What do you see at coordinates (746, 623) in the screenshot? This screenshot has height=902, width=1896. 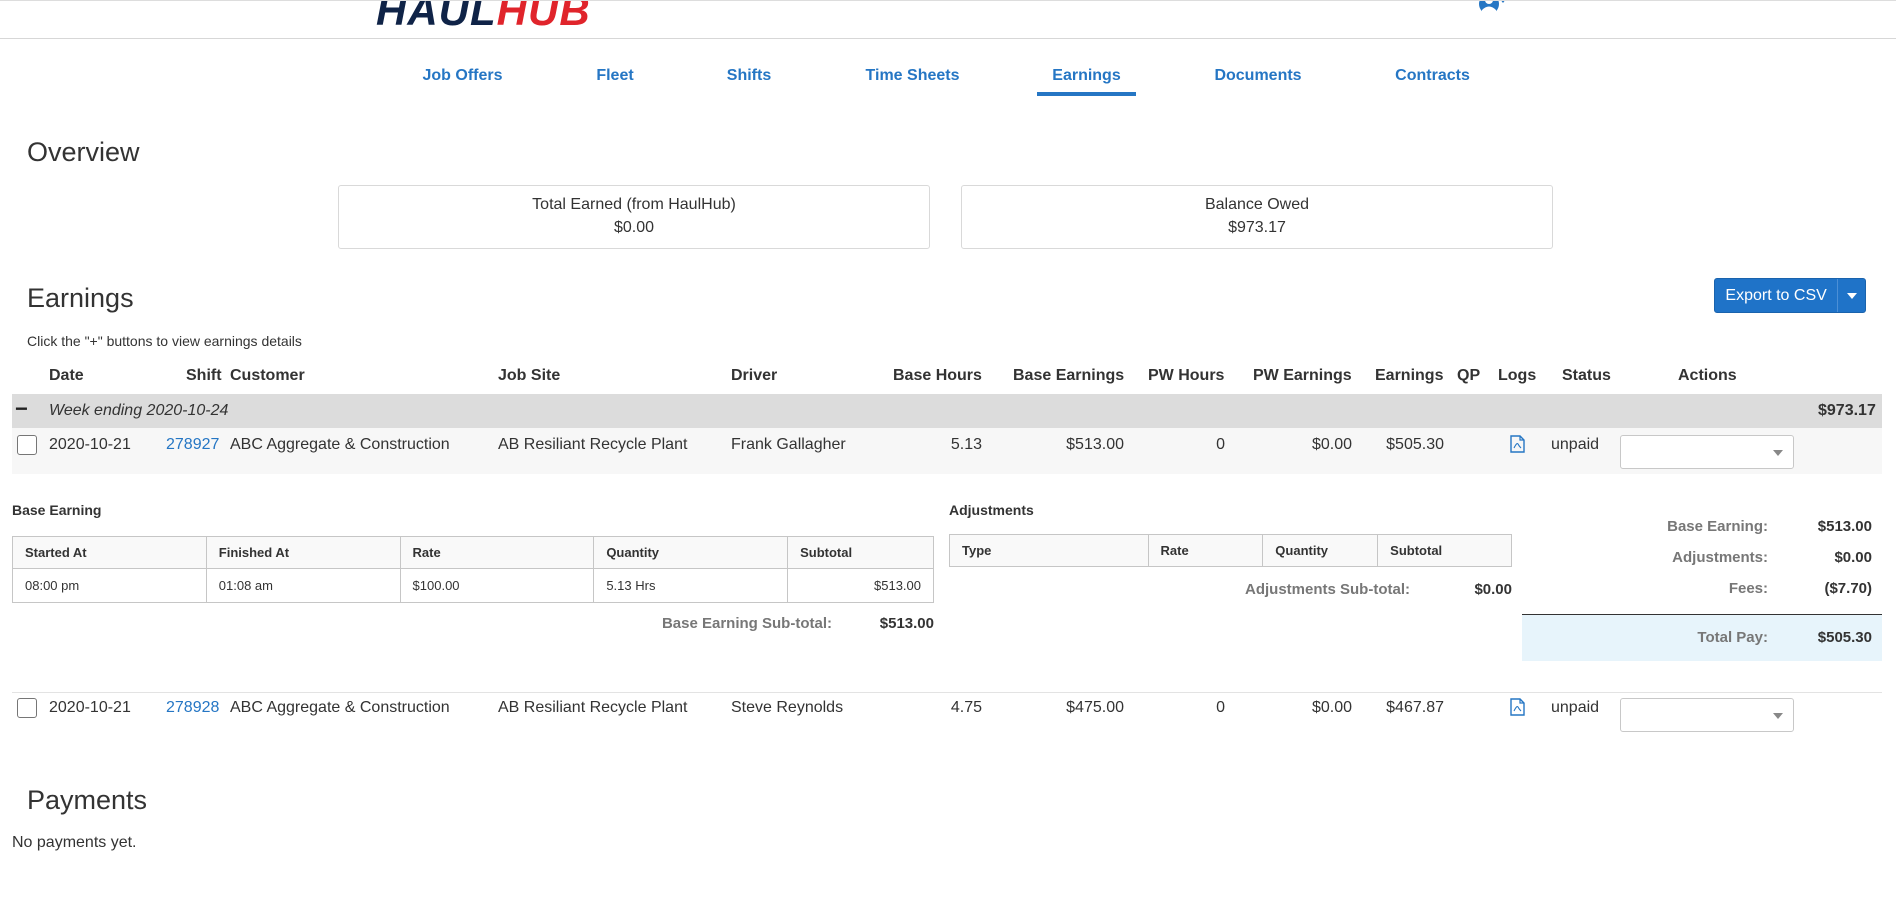 I see `base-subtotal-label: Base Earning Sub-total:` at bounding box center [746, 623].